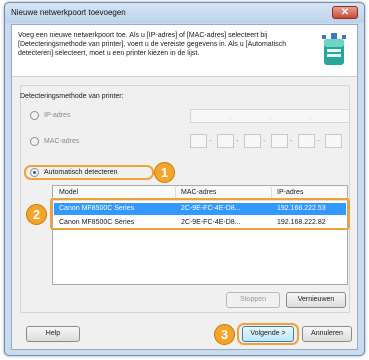 This screenshot has width=369, height=360. I want to click on ip-address-input: . . ., so click(270, 116).